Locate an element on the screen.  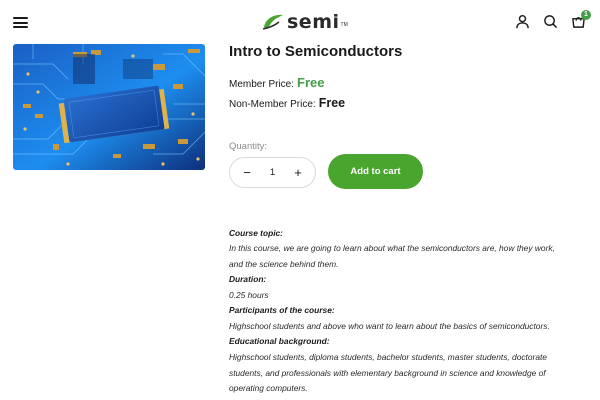
course-topic-heading: Course topic: is located at coordinates (256, 233).